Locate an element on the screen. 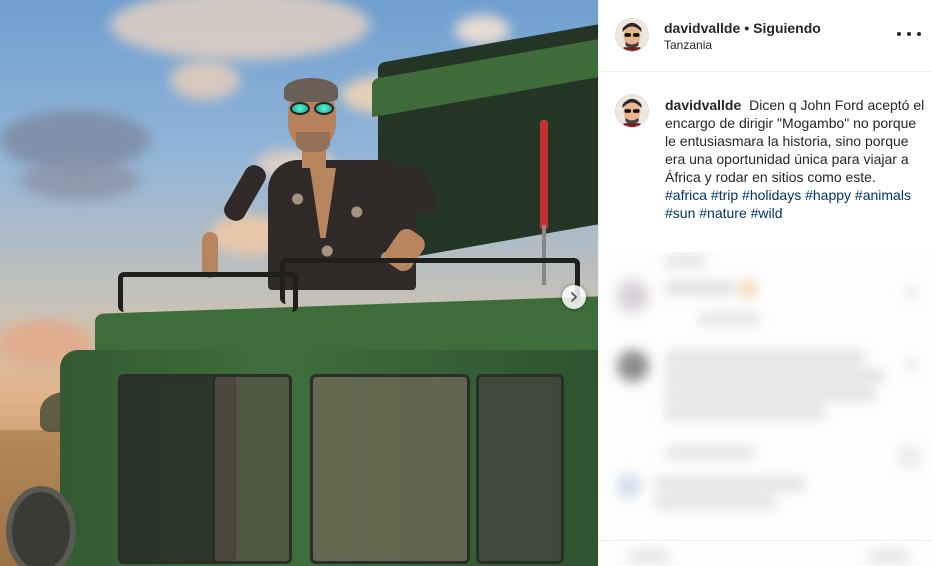  person-hair is located at coordinates (311, 90).